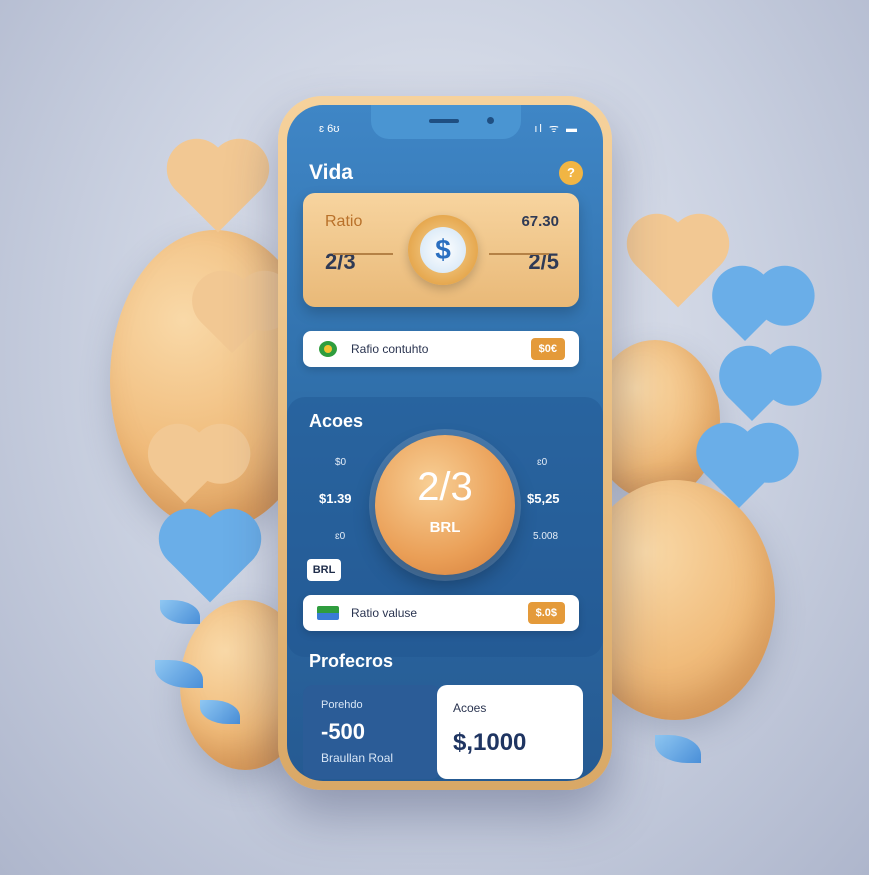 This screenshot has width=869, height=875. Describe the element at coordinates (328, 613) in the screenshot. I see `flag-icon` at that location.